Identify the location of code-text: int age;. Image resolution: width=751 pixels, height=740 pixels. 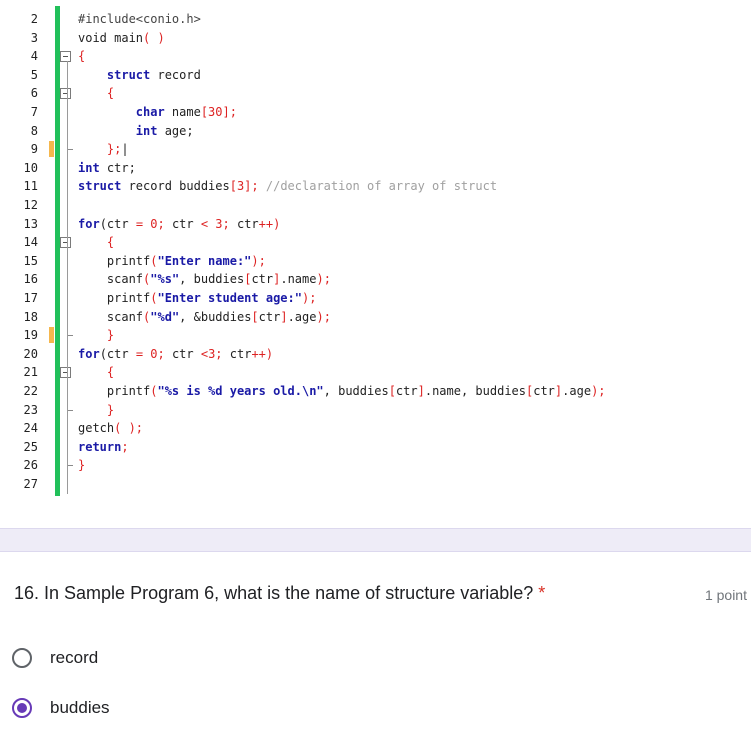
(136, 131).